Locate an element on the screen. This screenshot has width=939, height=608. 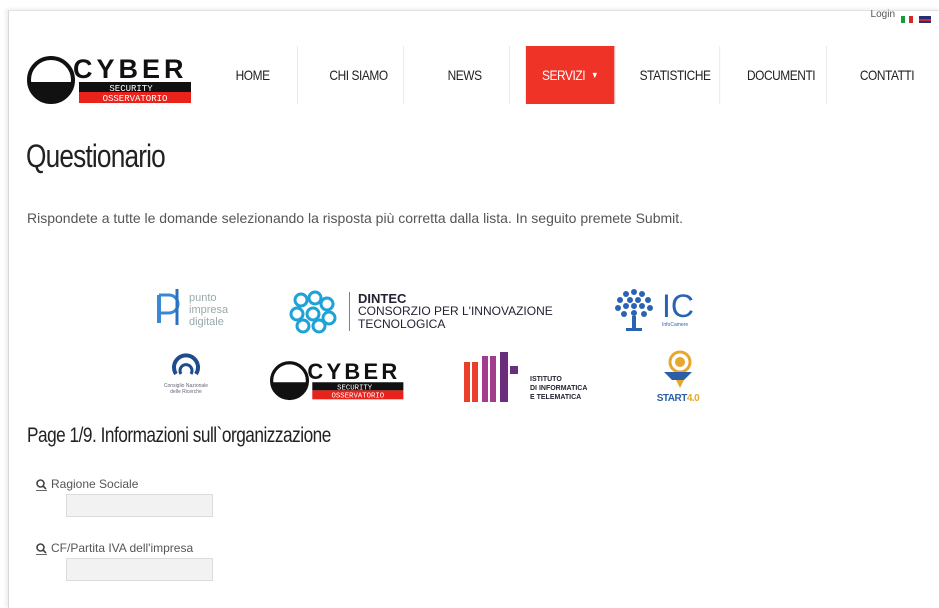
partner-logo-start: START4.0 is located at coordinates (678, 376).